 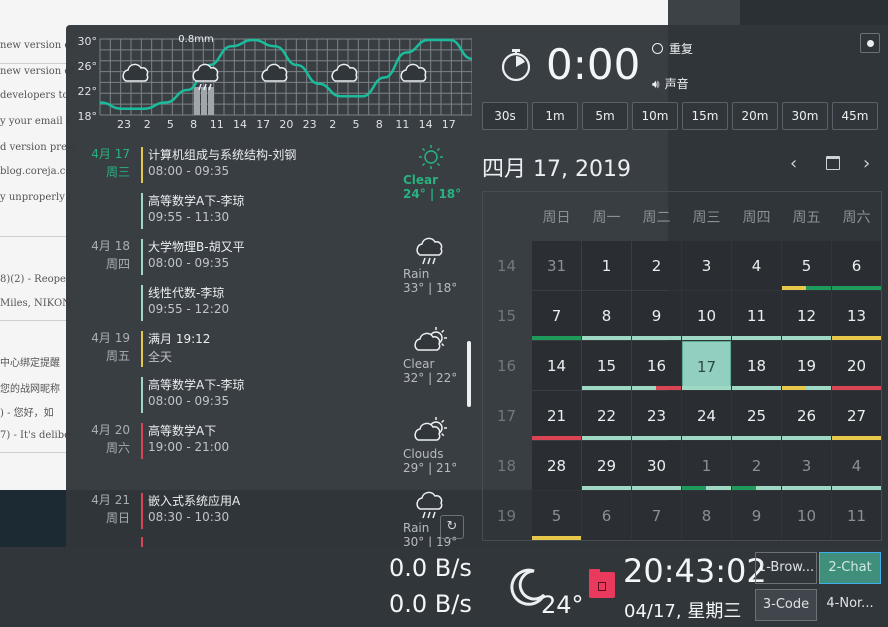 What do you see at coordinates (806, 315) in the screenshot?
I see `calendar-day: 12` at bounding box center [806, 315].